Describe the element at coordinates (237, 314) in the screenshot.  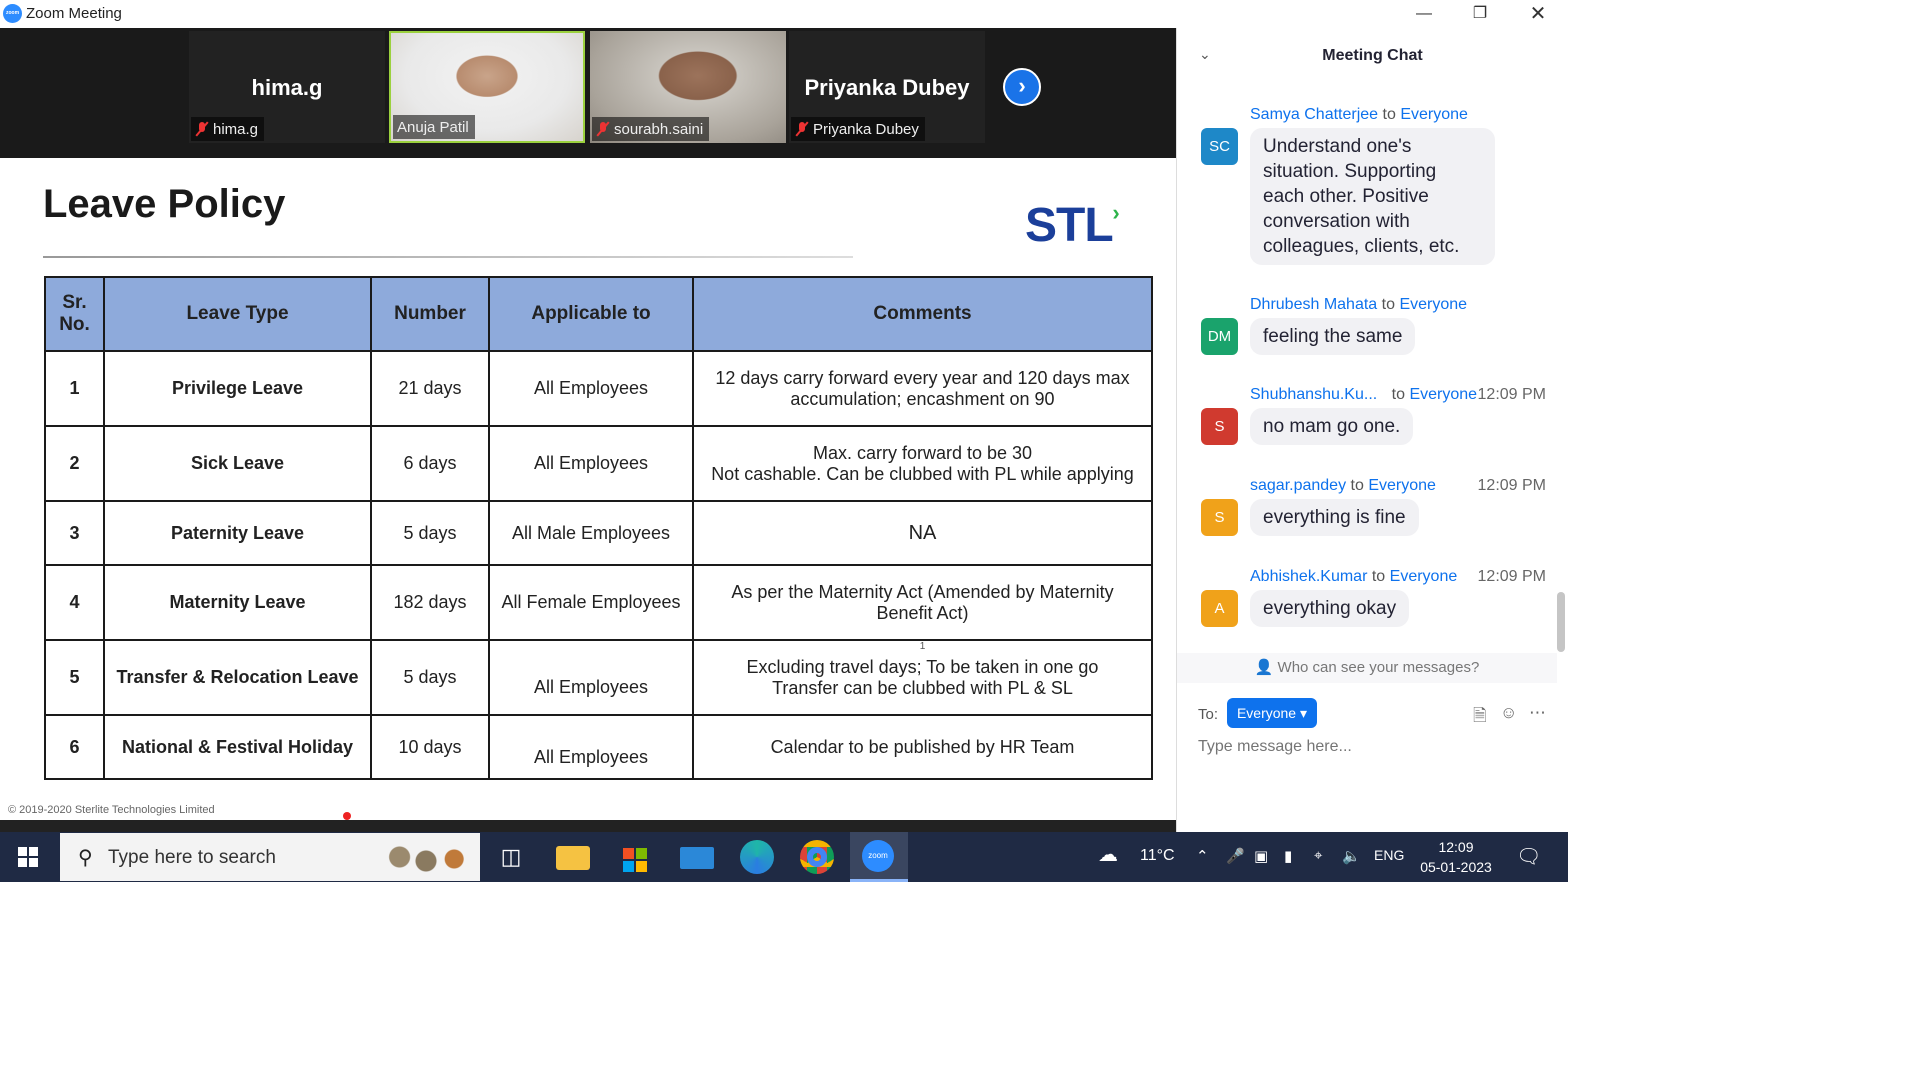
I see `column-header: Leave Type` at that location.